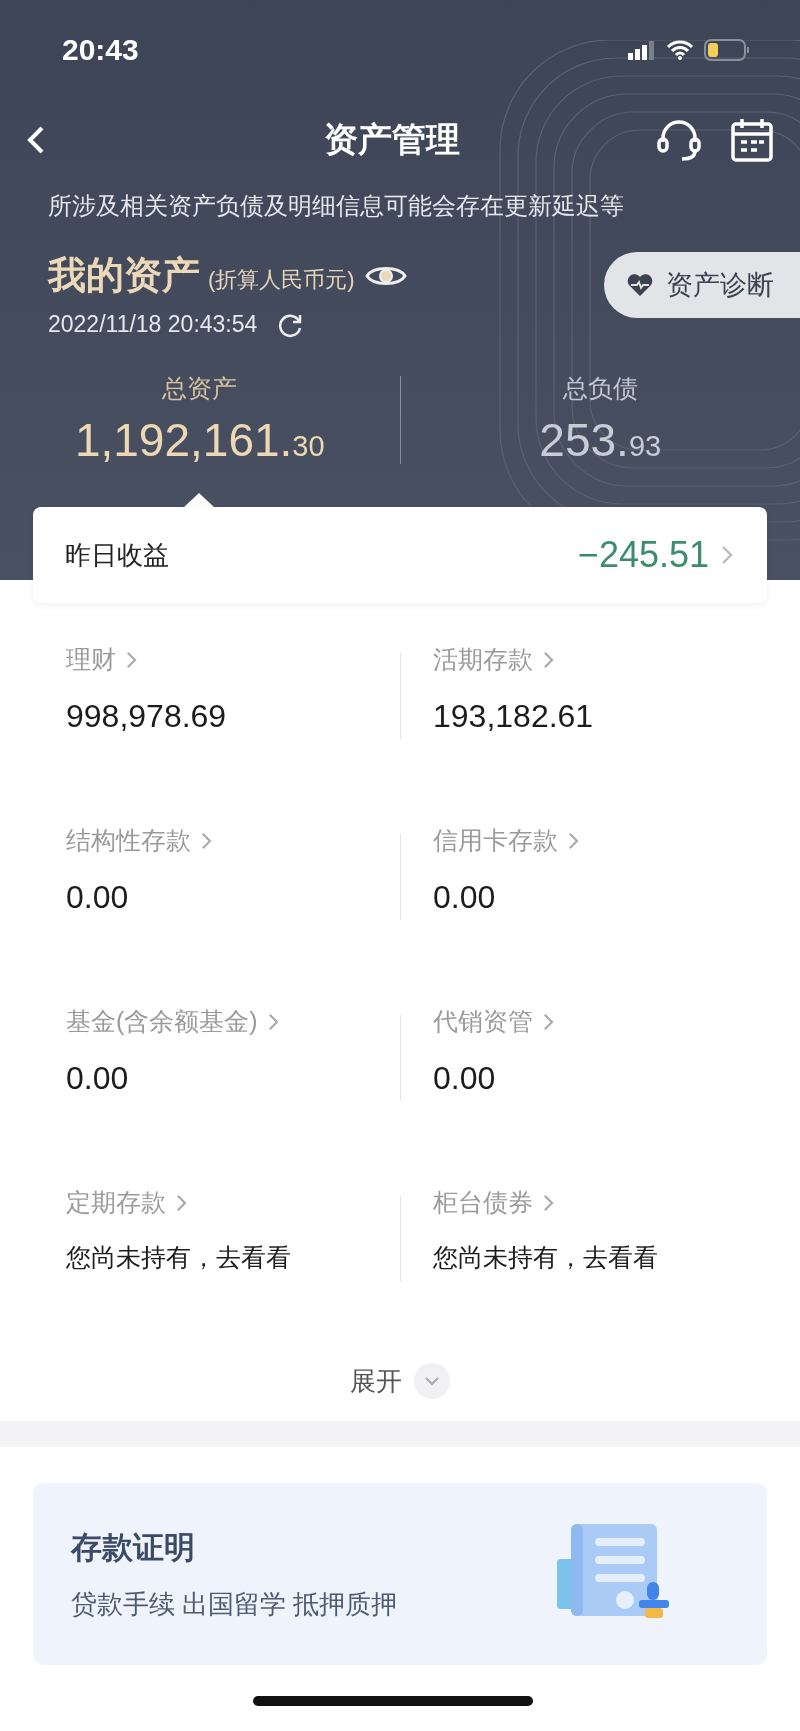  I want to click on yesterday-value: −245.51, so click(655, 555).